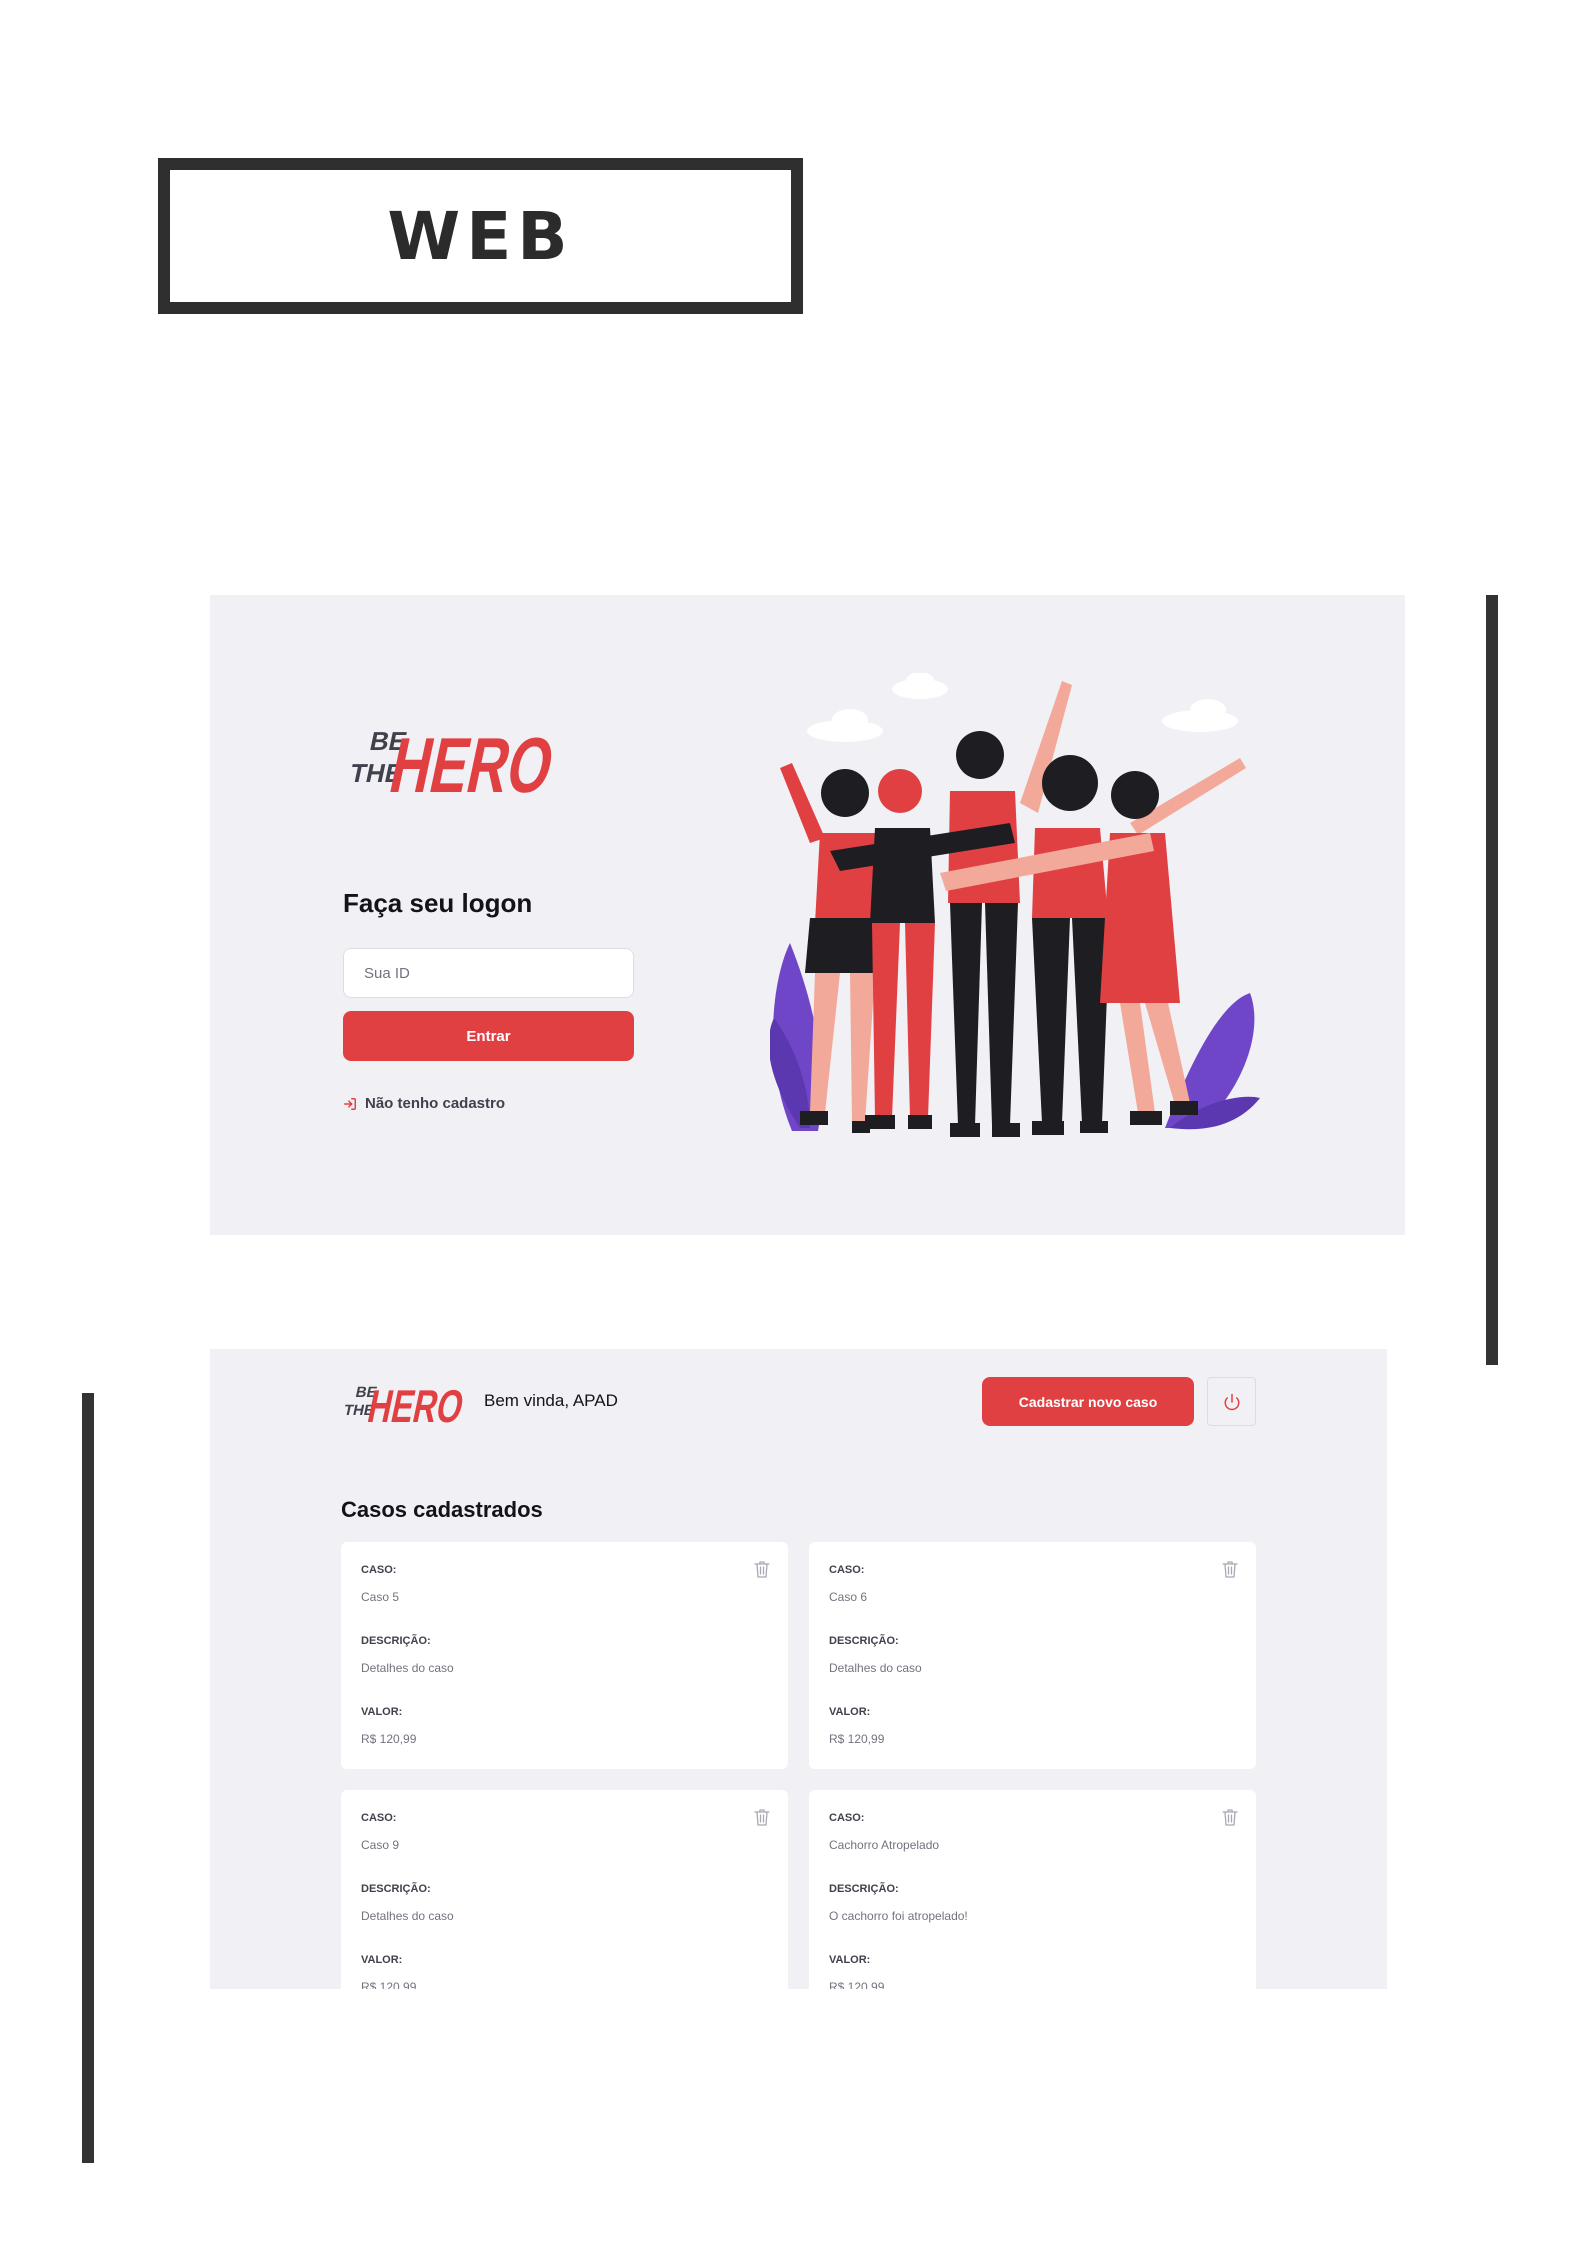 The image size is (1587, 2245). Describe the element at coordinates (380, 1845) in the screenshot. I see `case-title: Caso 9` at that location.